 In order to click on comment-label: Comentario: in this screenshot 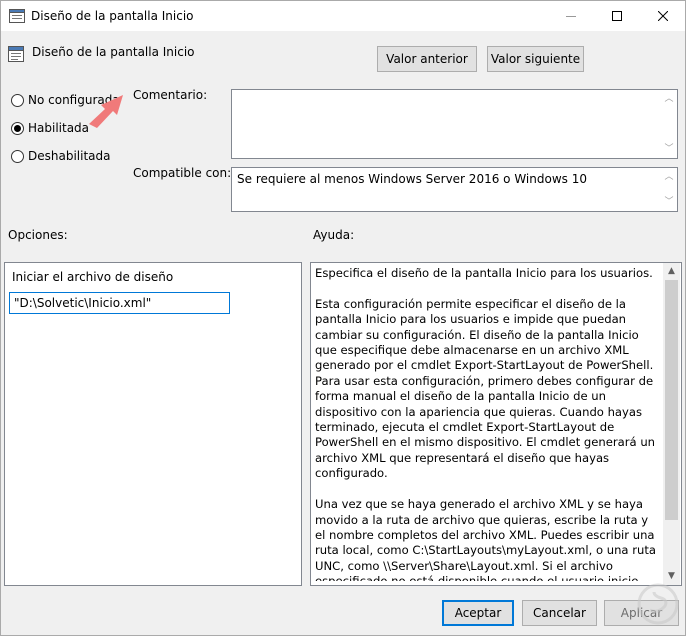, I will do `click(170, 95)`.